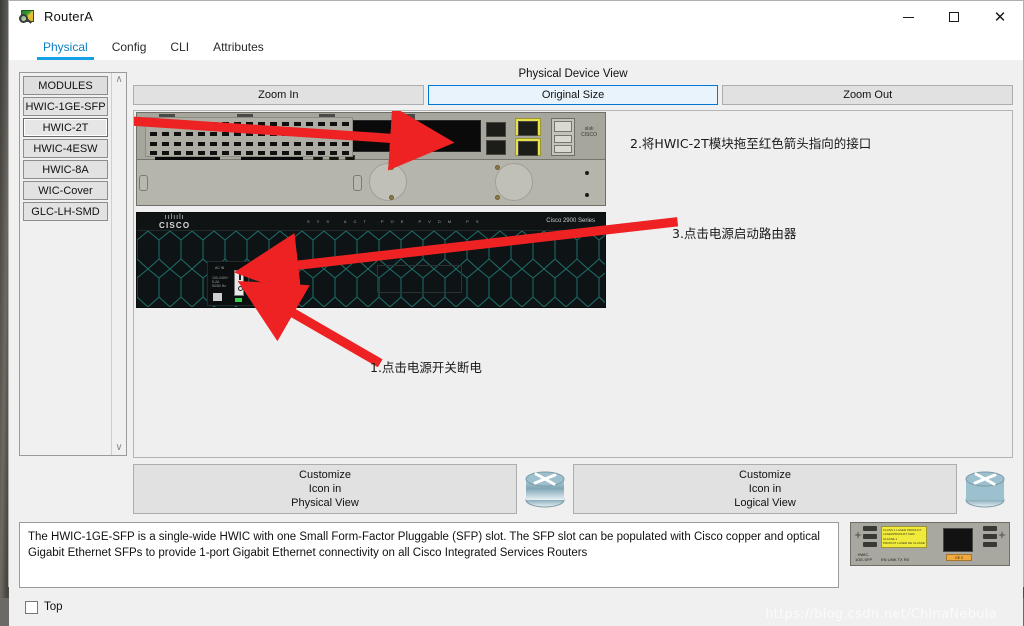  What do you see at coordinates (278, 95) in the screenshot?
I see `zoom-in-button: Zoom In` at bounding box center [278, 95].